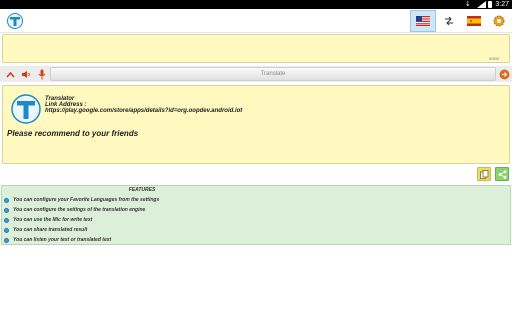 This screenshot has width=512, height=320. I want to click on top-toolbar, so click(256, 21).